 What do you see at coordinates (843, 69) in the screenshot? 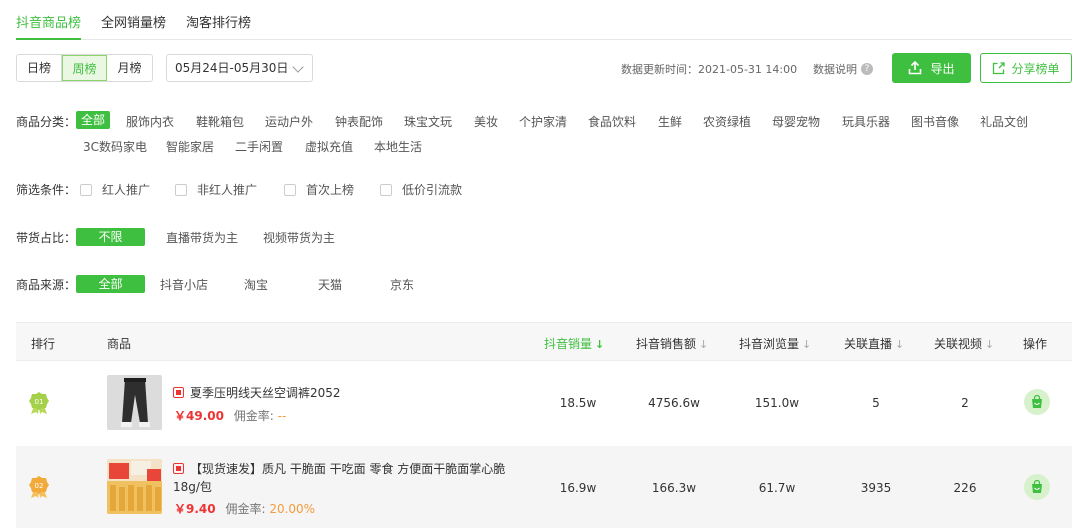
I see `data-explain-link: 数据说明 ?` at bounding box center [843, 69].